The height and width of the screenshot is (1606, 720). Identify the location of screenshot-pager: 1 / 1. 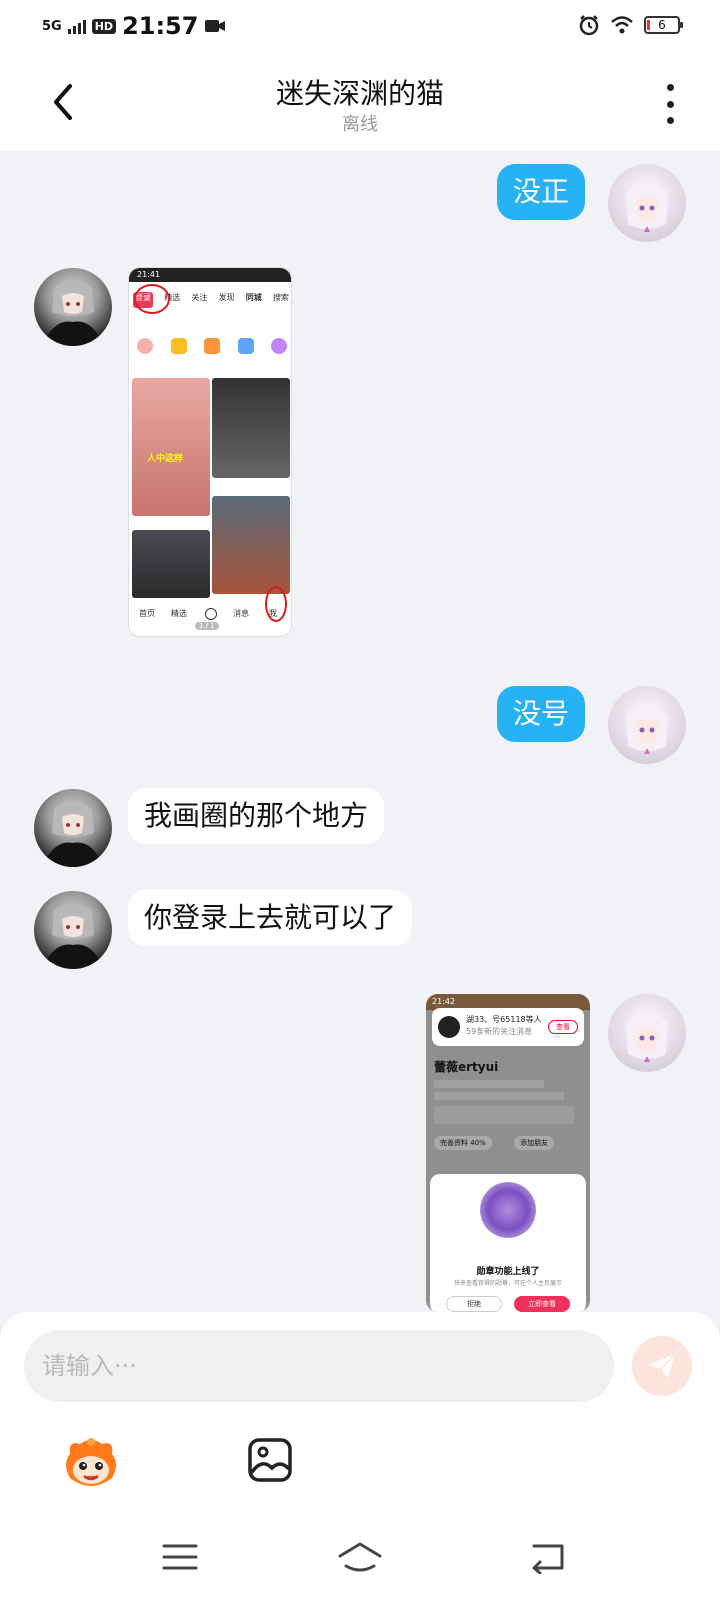
(207, 626).